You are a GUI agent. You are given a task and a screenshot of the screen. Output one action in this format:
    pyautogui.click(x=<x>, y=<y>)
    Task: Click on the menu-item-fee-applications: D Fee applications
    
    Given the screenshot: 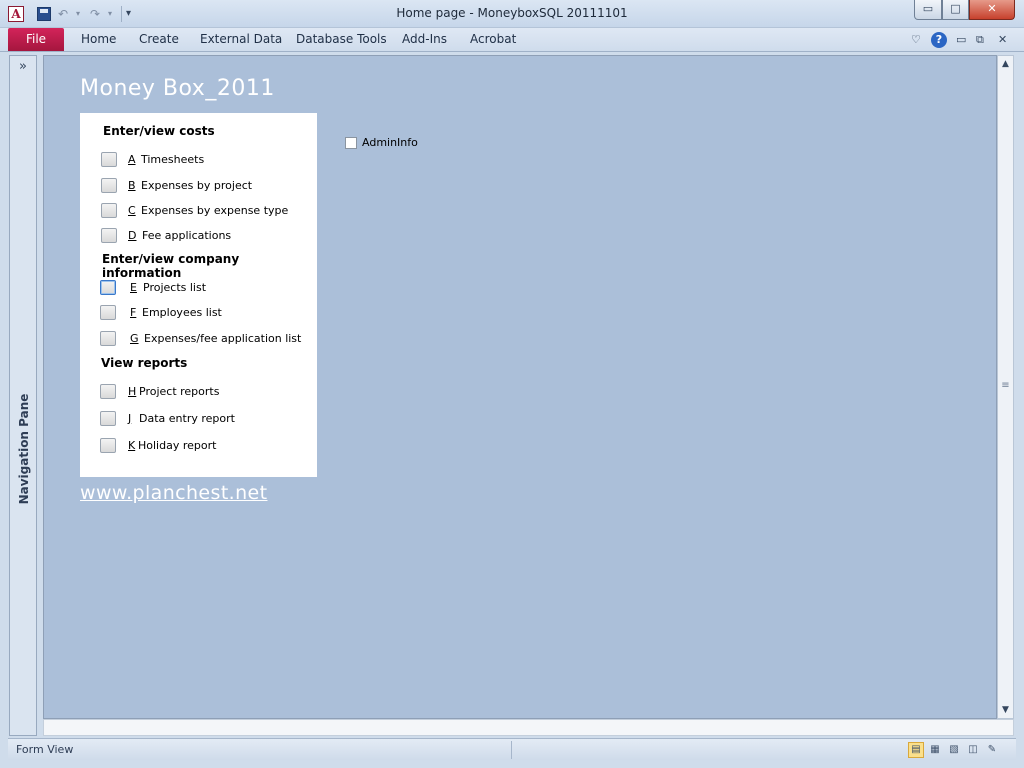 What is the action you would take?
    pyautogui.click(x=201, y=236)
    